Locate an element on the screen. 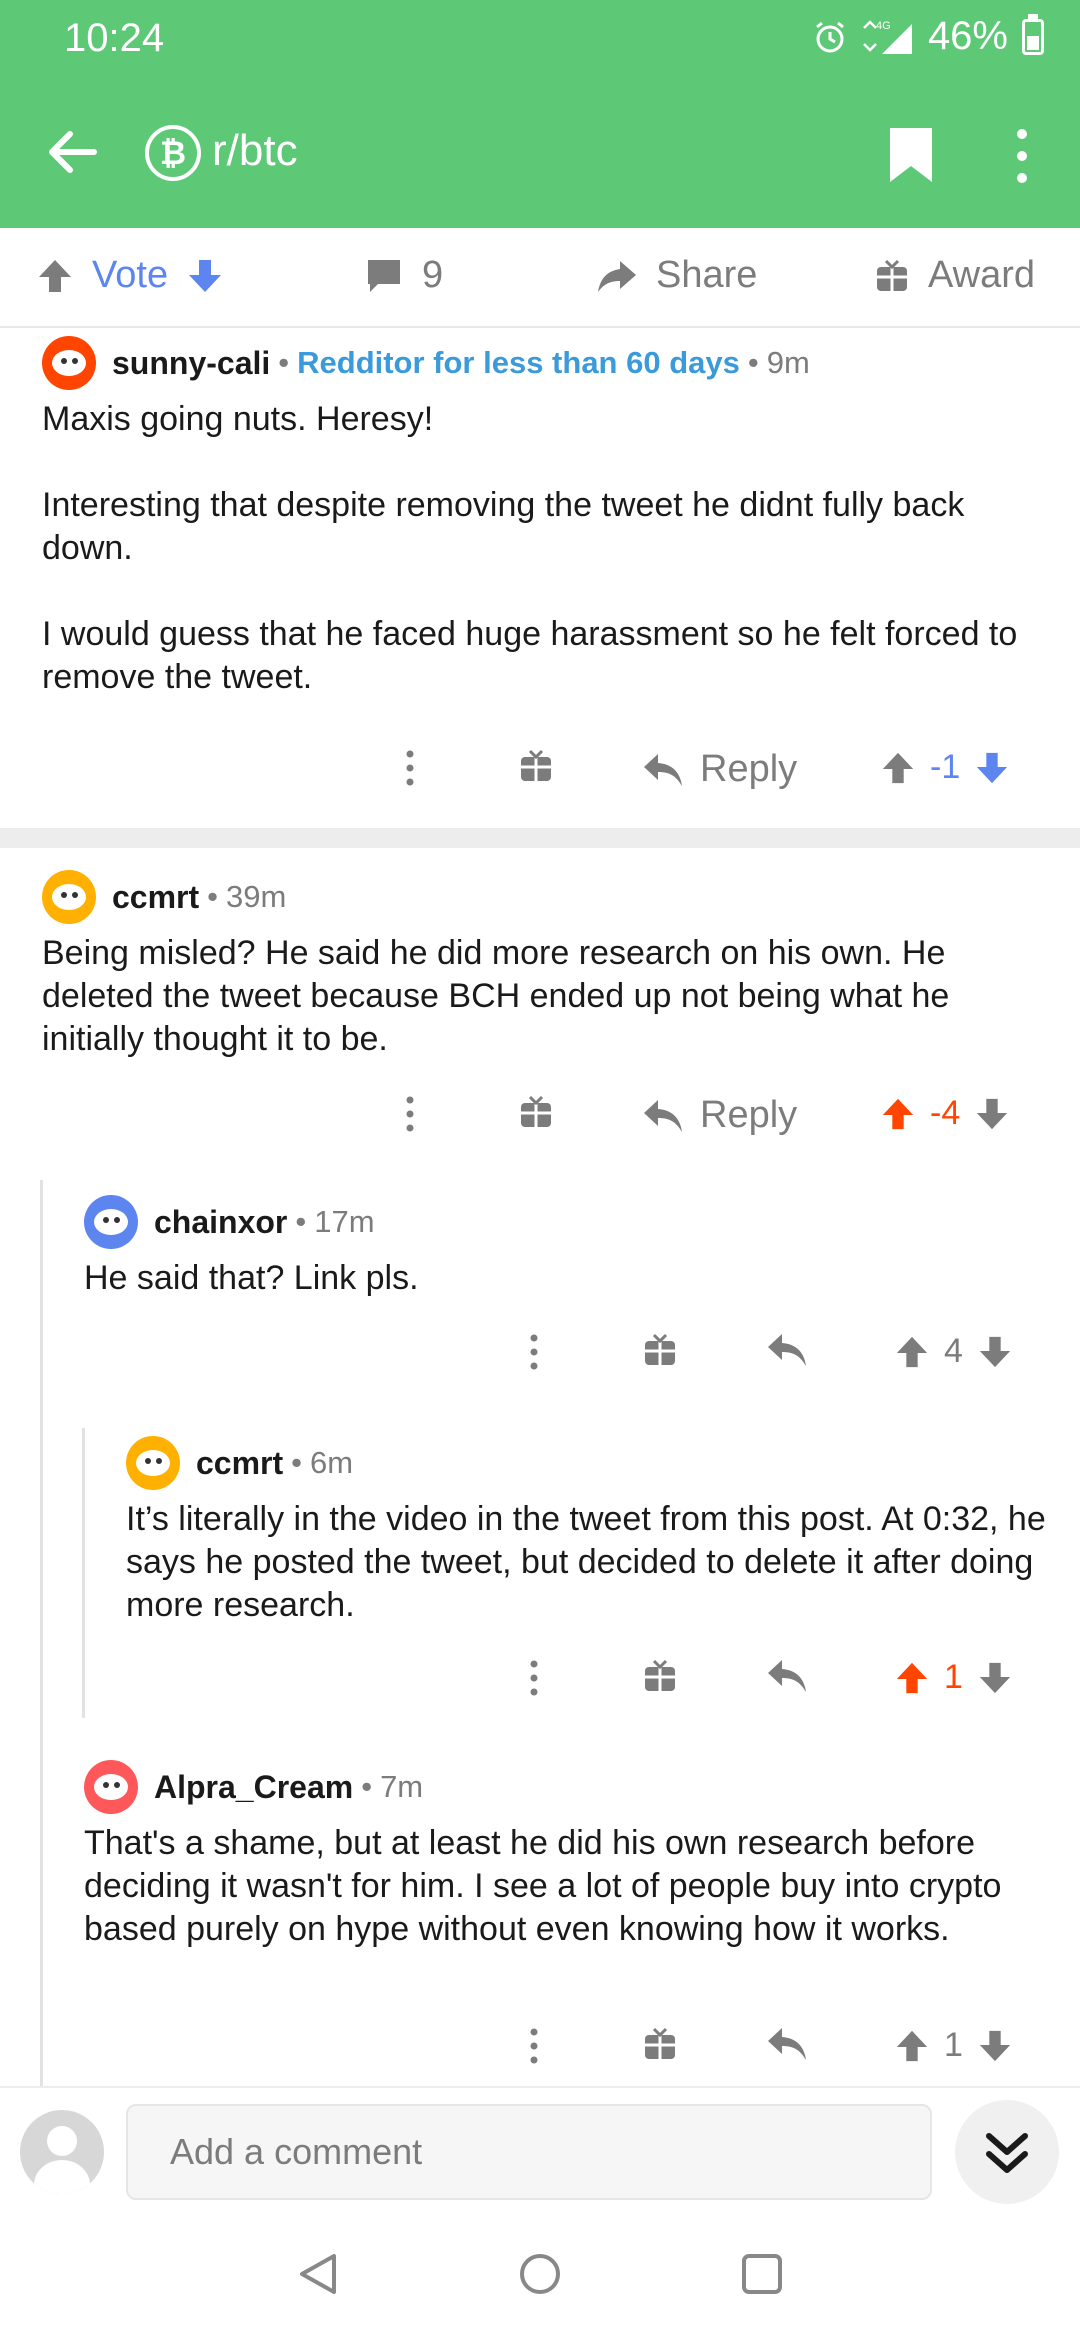 This screenshot has height=2340, width=1080. comment-actions: Reply -4 is located at coordinates (540, 1124).